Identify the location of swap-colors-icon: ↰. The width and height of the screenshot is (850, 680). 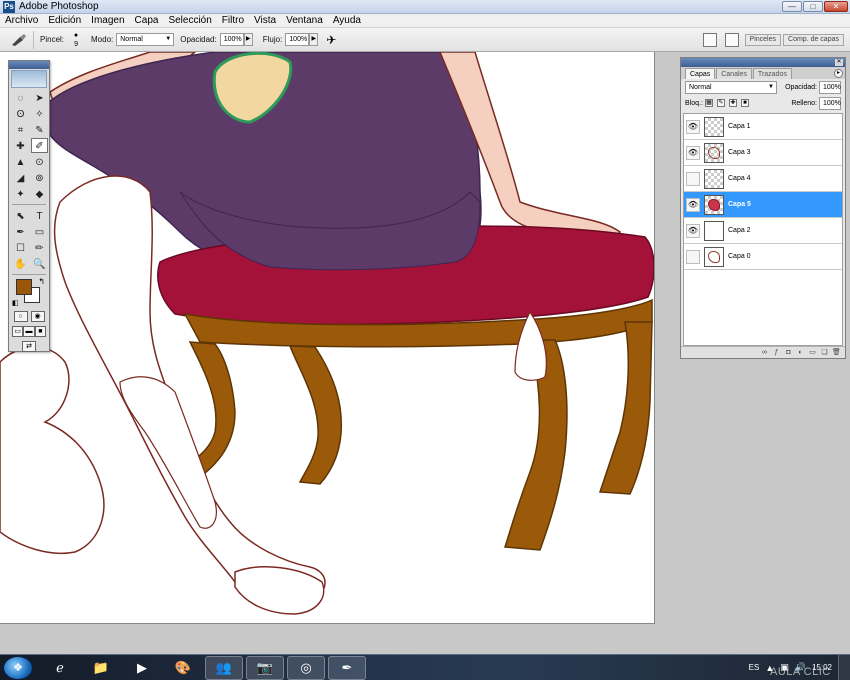
(41, 281).